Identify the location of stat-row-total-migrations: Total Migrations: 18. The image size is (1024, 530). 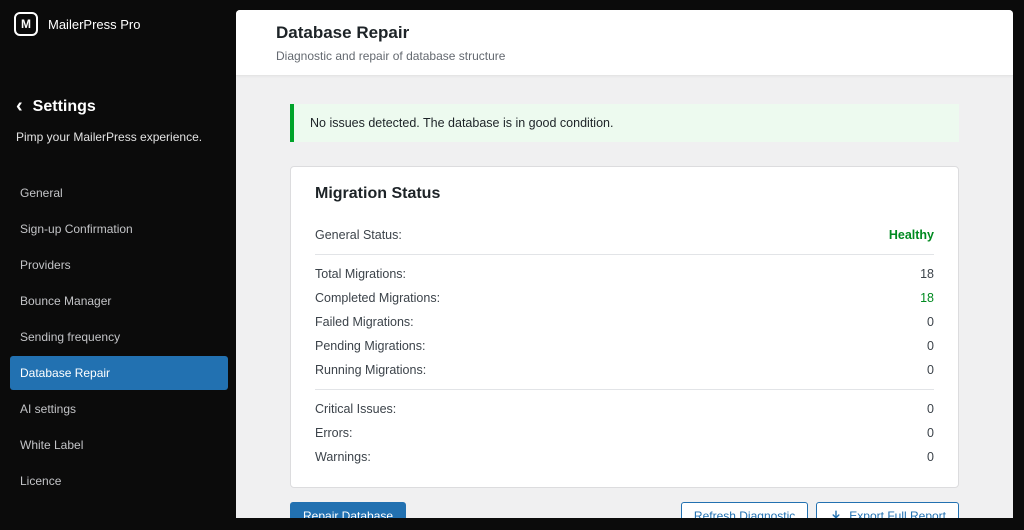
(624, 274).